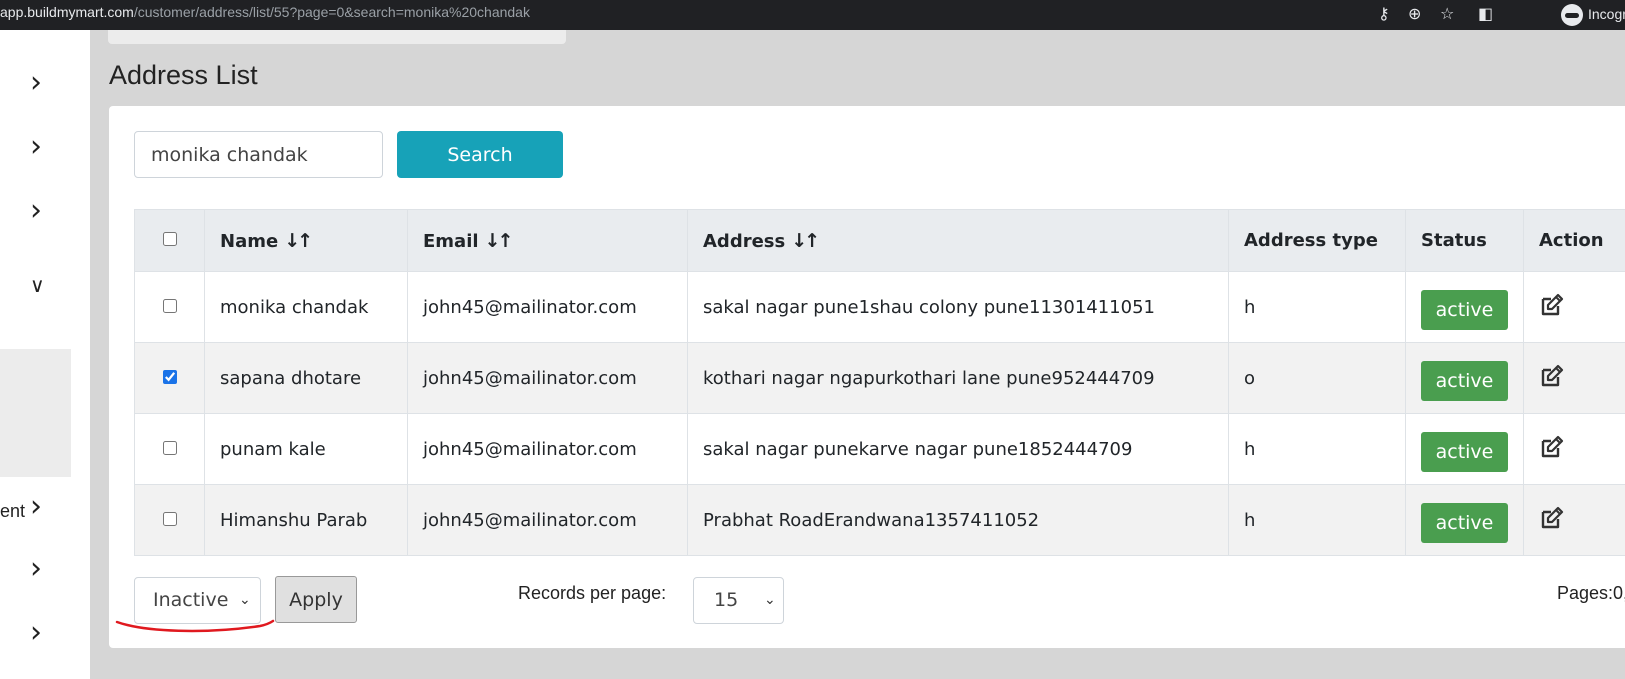 The height and width of the screenshot is (679, 1625). I want to click on column-header-status: Status, so click(1464, 240).